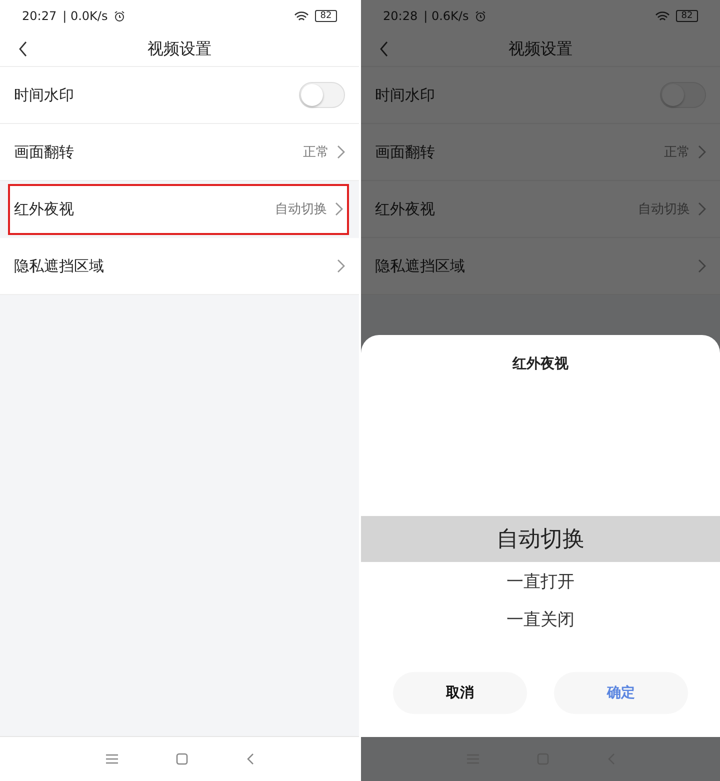  Describe the element at coordinates (540, 364) in the screenshot. I see `sheet-title: 红外夜视` at that location.